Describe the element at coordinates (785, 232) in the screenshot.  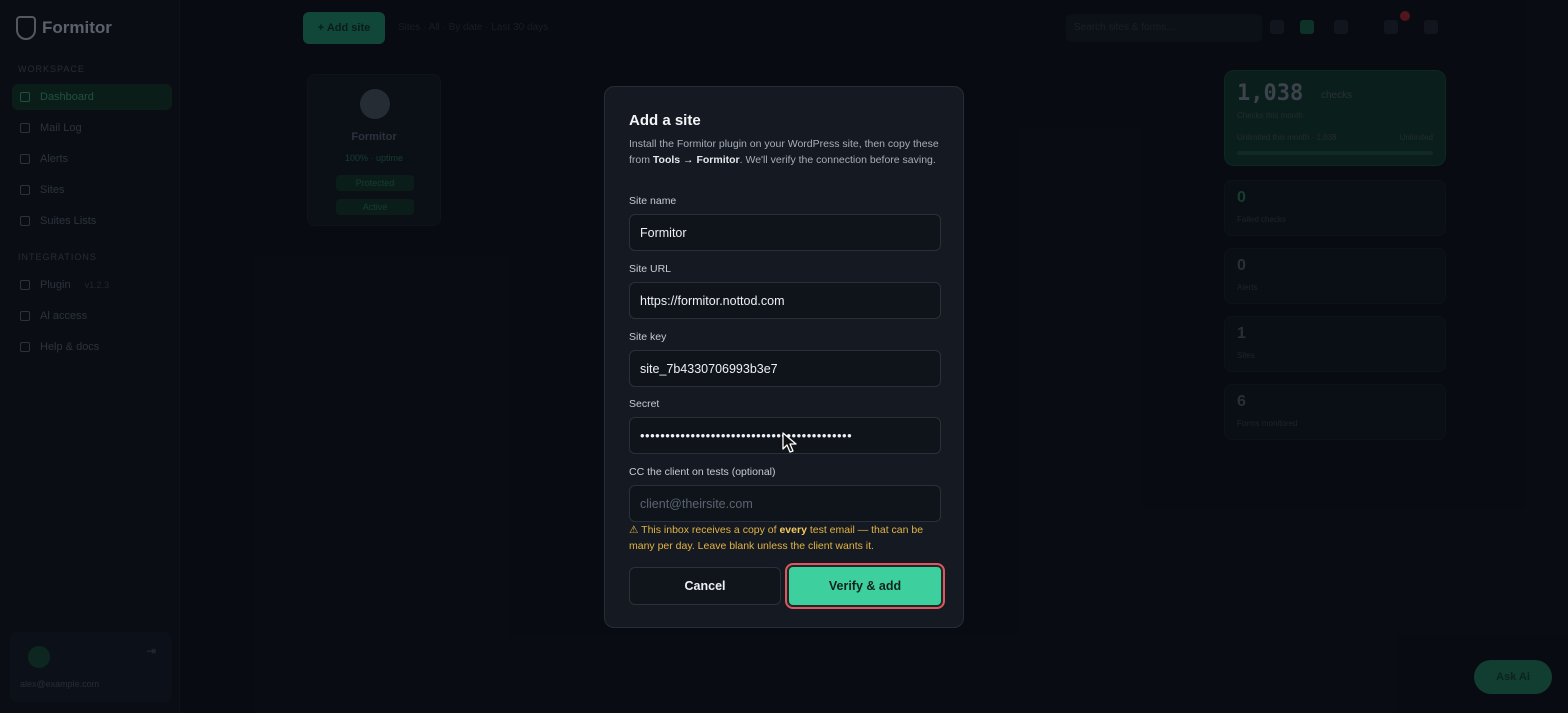
I see `site-name-input` at that location.